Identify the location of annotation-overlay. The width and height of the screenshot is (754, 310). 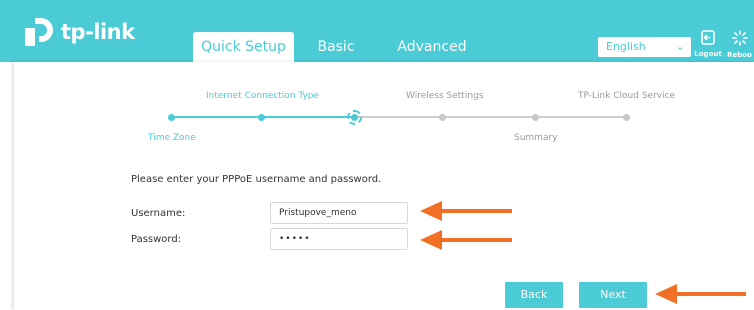
(583, 252).